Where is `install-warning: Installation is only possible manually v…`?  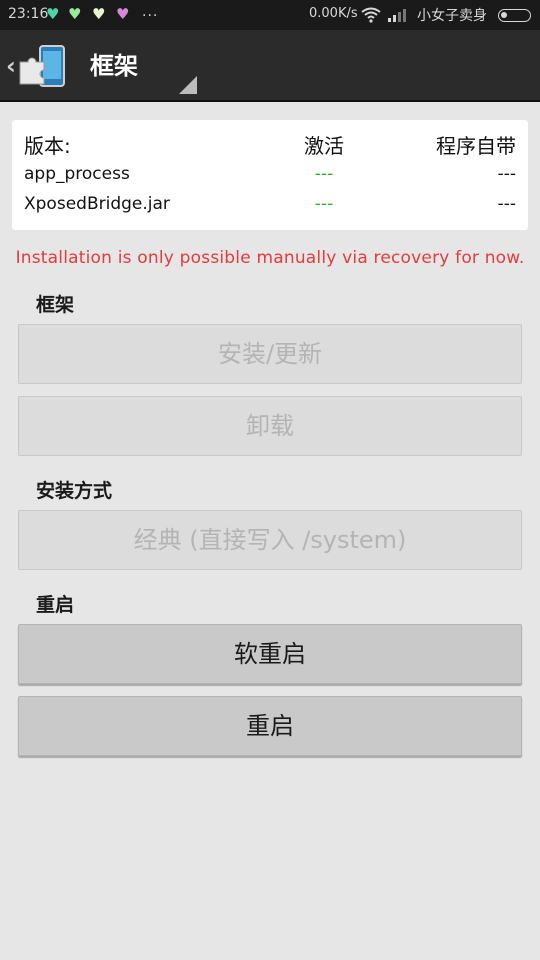 install-warning: Installation is only possible manually v… is located at coordinates (270, 258).